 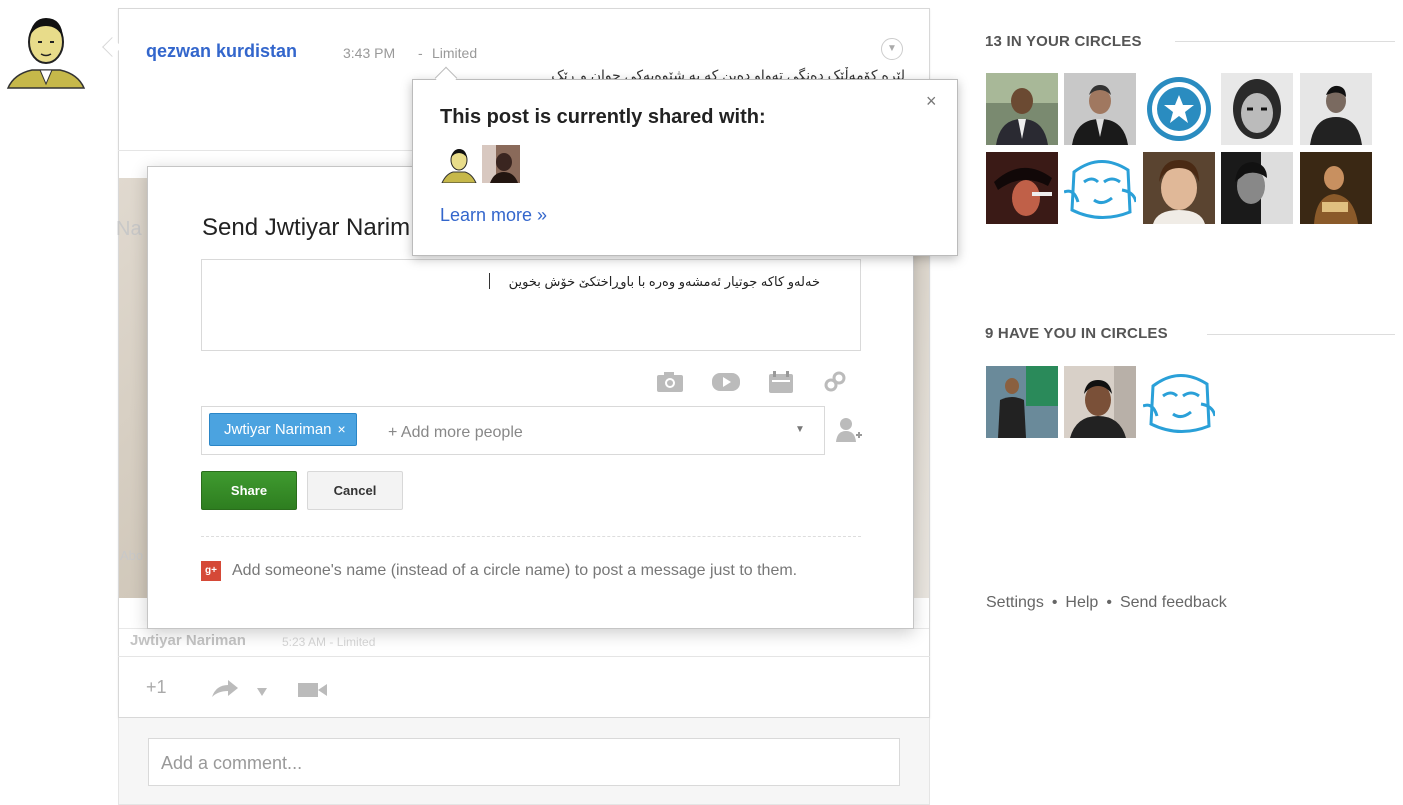 What do you see at coordinates (524, 656) in the screenshot?
I see `actions-divider` at bounding box center [524, 656].